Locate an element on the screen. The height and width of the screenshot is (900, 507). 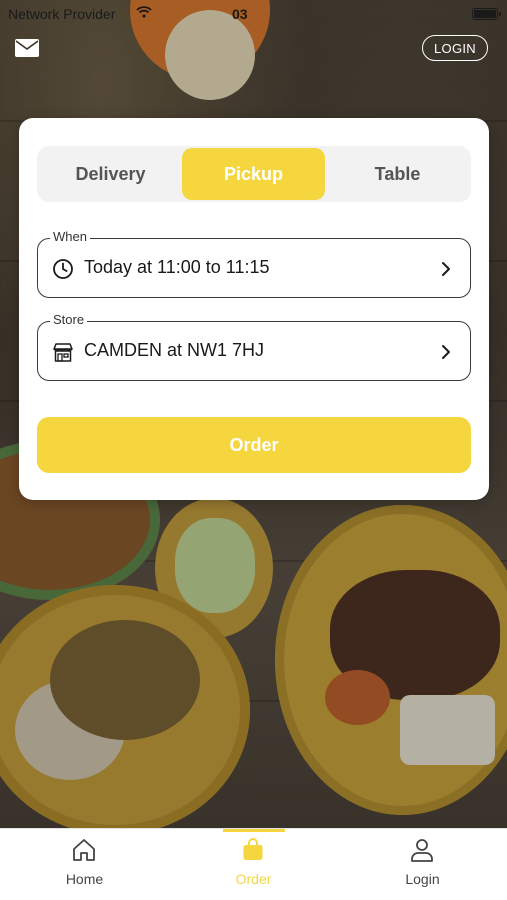
store-icon is located at coordinates (63, 352).